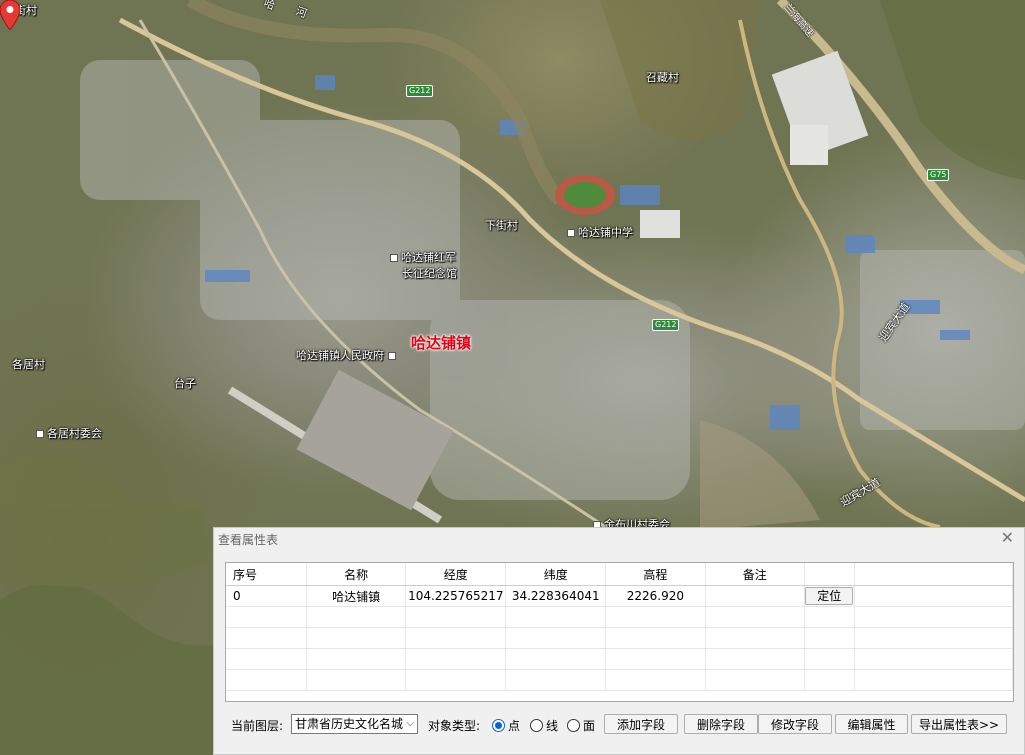 The height and width of the screenshot is (755, 1025). I want to click on map-label-town: 哈达铺镇, so click(441, 342).